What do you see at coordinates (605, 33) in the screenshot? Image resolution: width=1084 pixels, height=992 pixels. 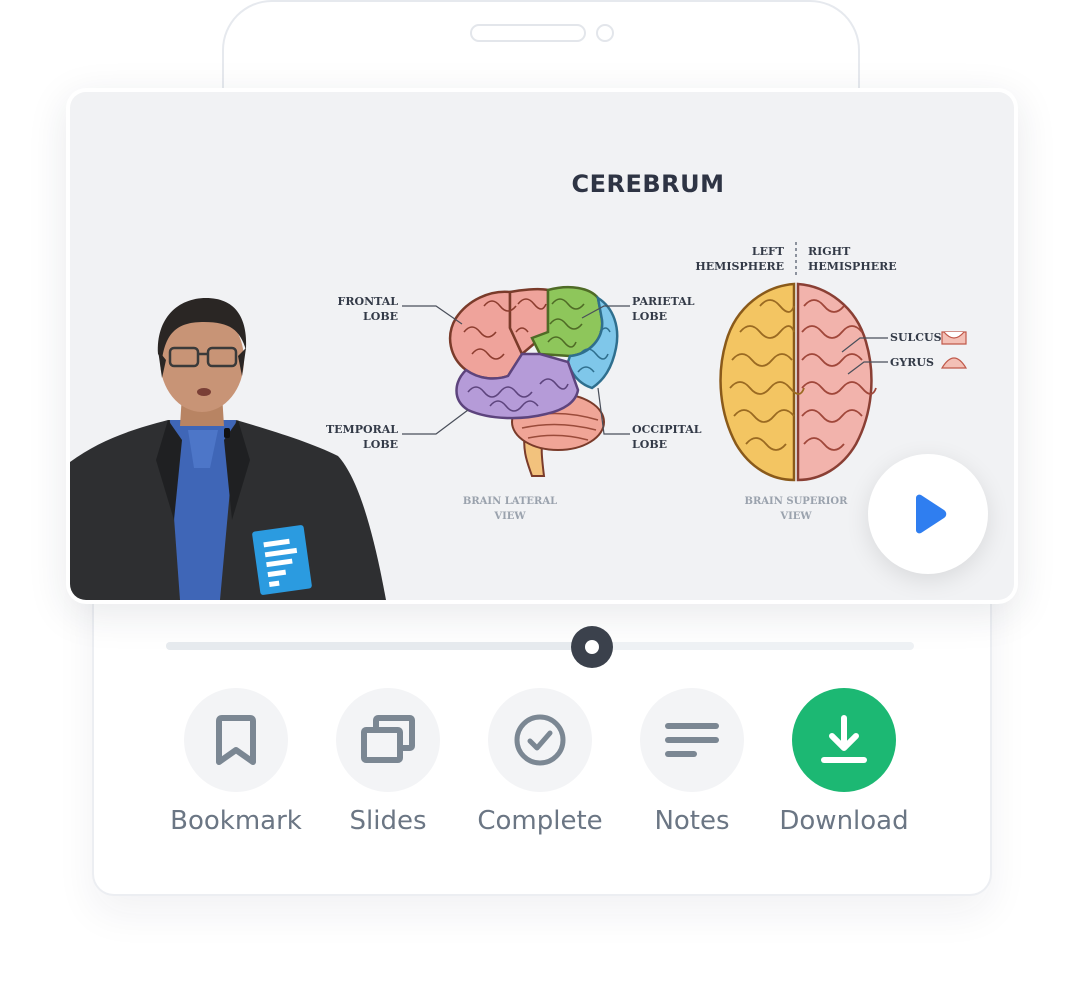 I see `phone-camera` at bounding box center [605, 33].